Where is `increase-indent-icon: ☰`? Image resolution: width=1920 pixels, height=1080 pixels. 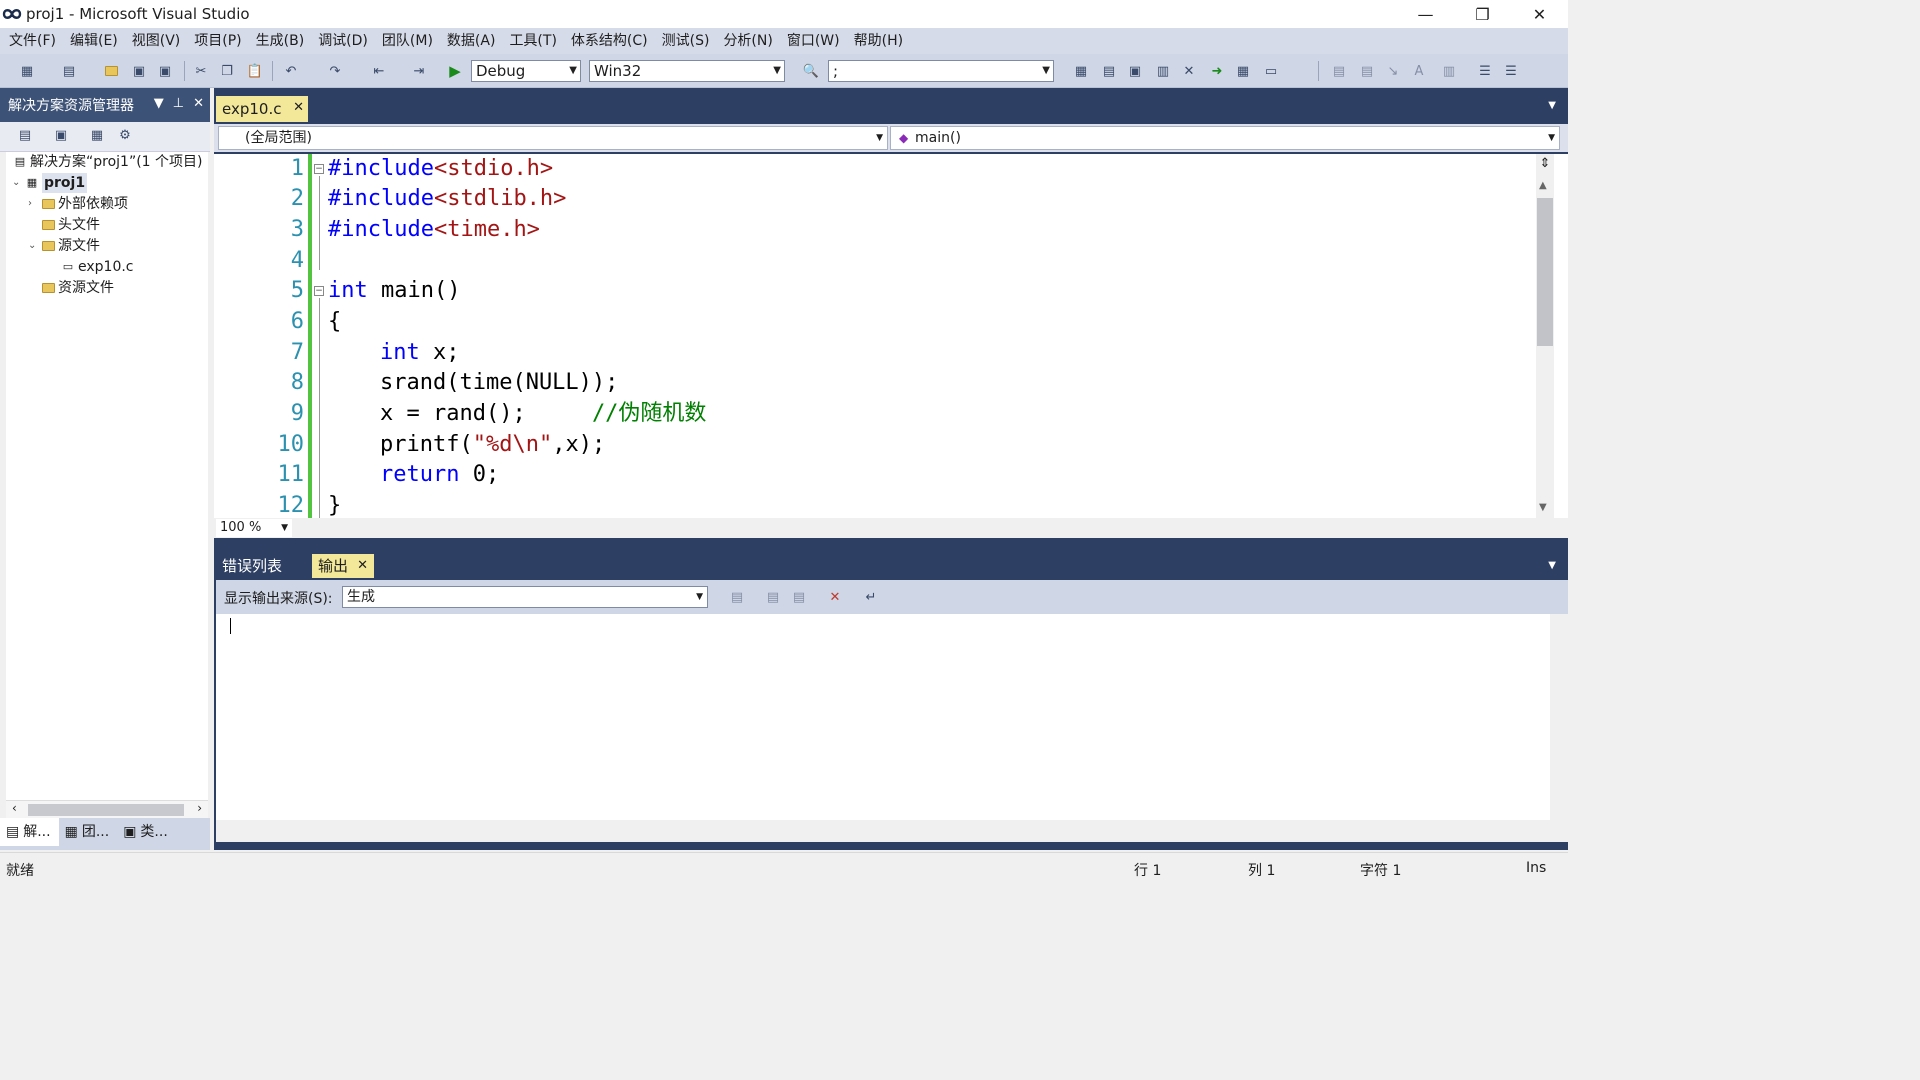 increase-indent-icon: ☰ is located at coordinates (1511, 71).